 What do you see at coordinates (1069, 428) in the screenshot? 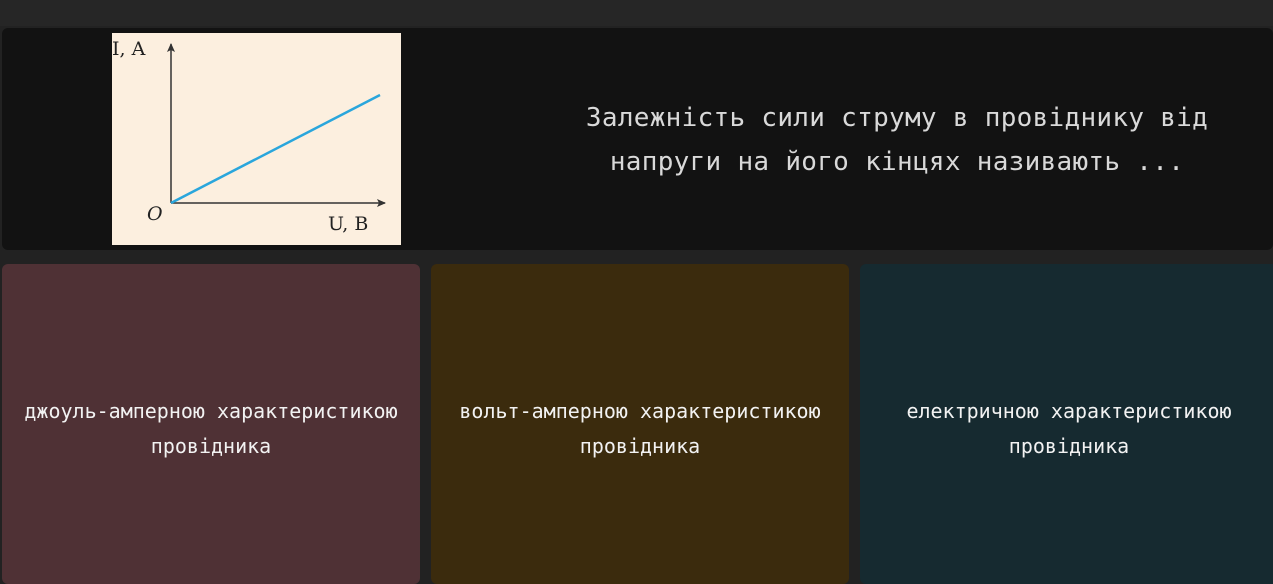
I see `answer-option-3-label: електричною характеристикою провідника` at bounding box center [1069, 428].